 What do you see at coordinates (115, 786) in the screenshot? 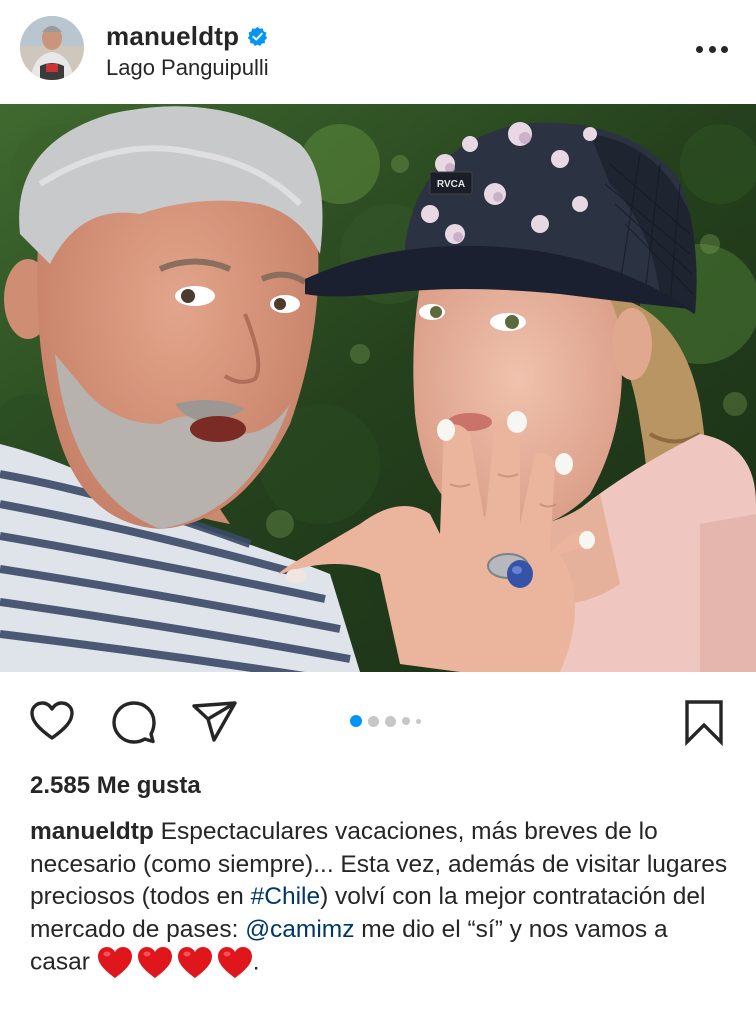
I see `likes-count: 2.585 Me gusta` at bounding box center [115, 786].